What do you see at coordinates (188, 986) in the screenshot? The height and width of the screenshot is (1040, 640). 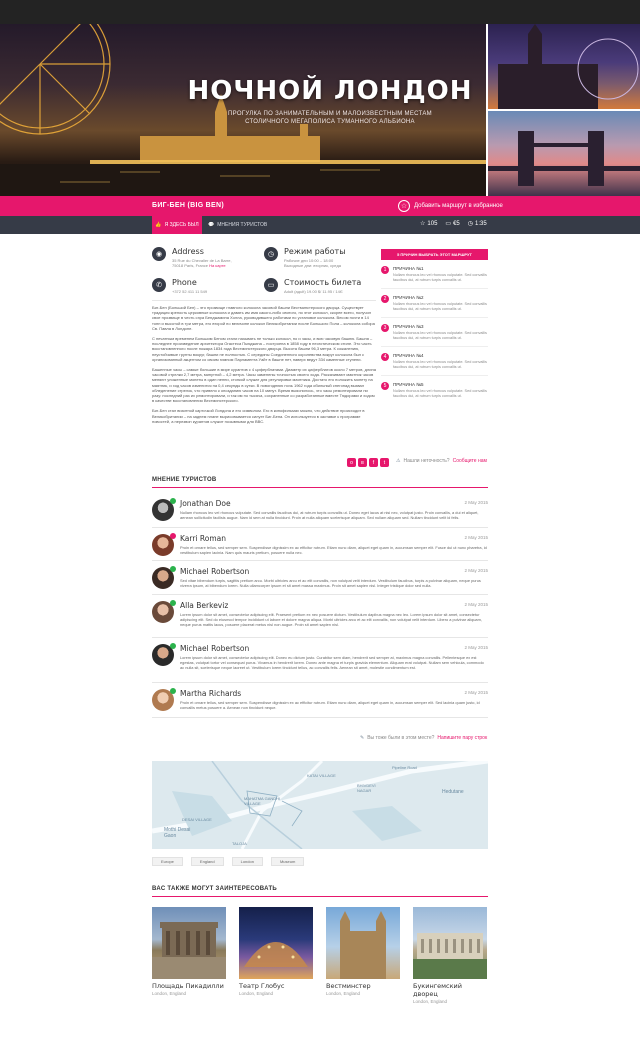 I see `related-title: Площадь Пикадилли` at bounding box center [188, 986].